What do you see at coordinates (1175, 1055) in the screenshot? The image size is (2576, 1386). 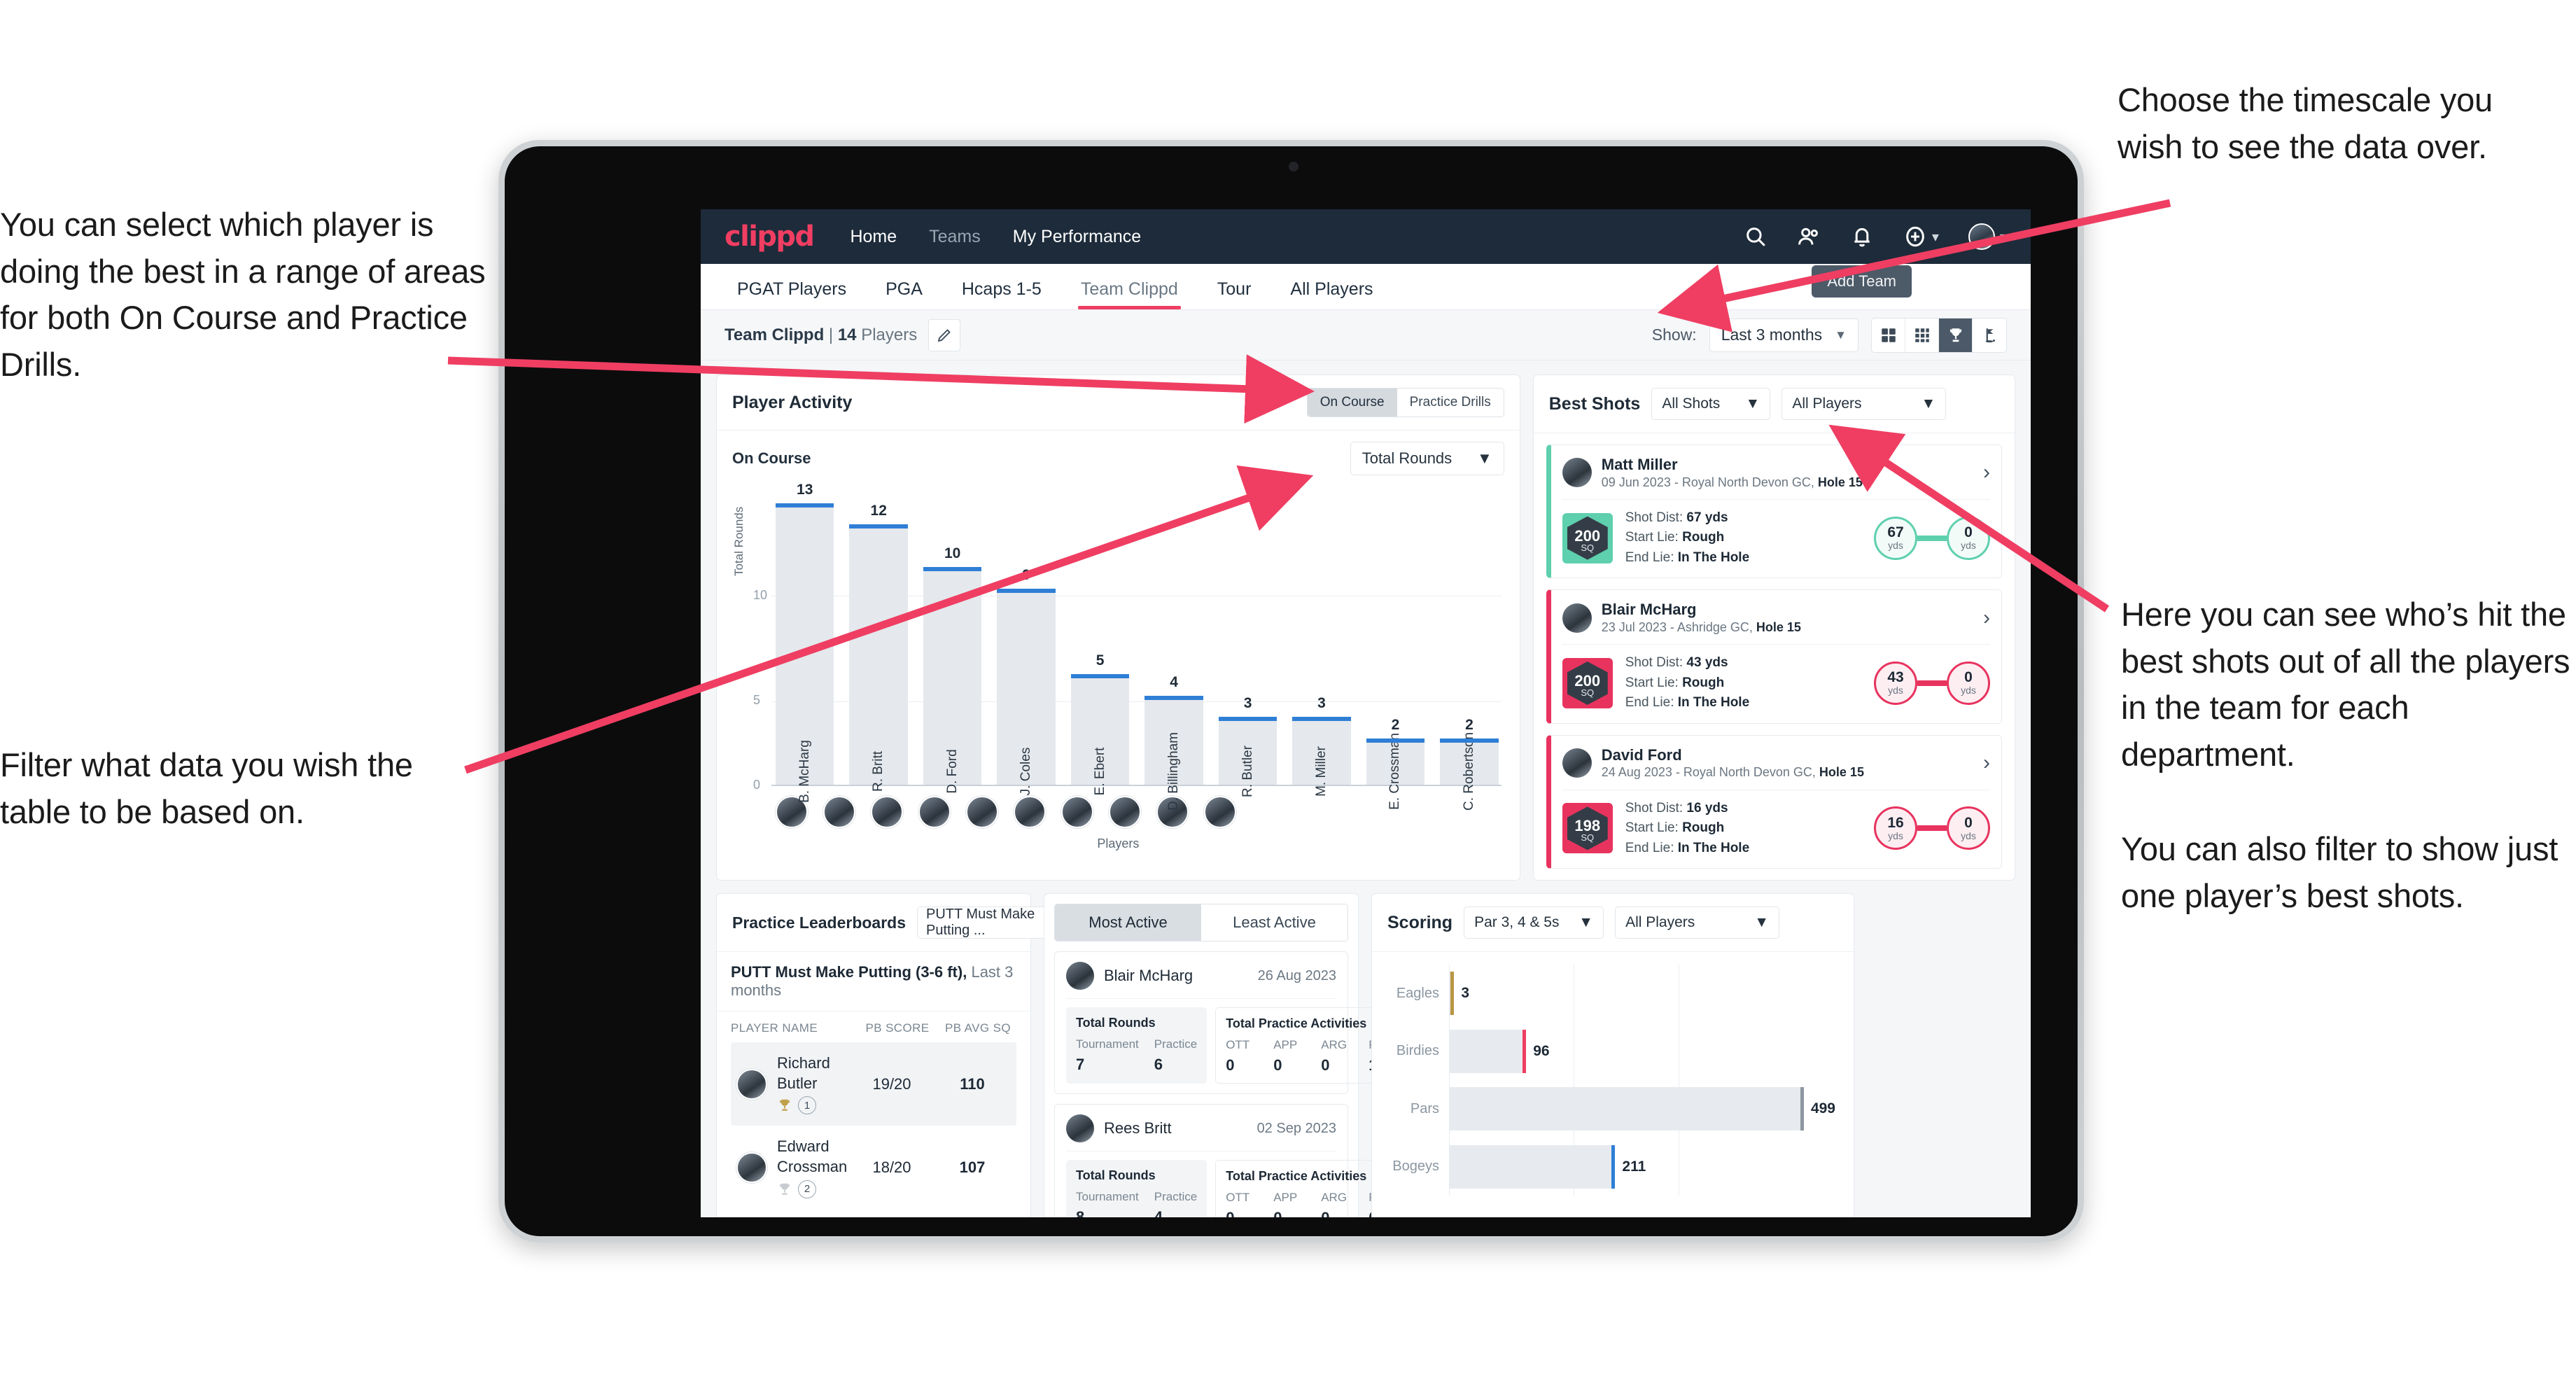 I see `rounds-col: Practice 6` at bounding box center [1175, 1055].